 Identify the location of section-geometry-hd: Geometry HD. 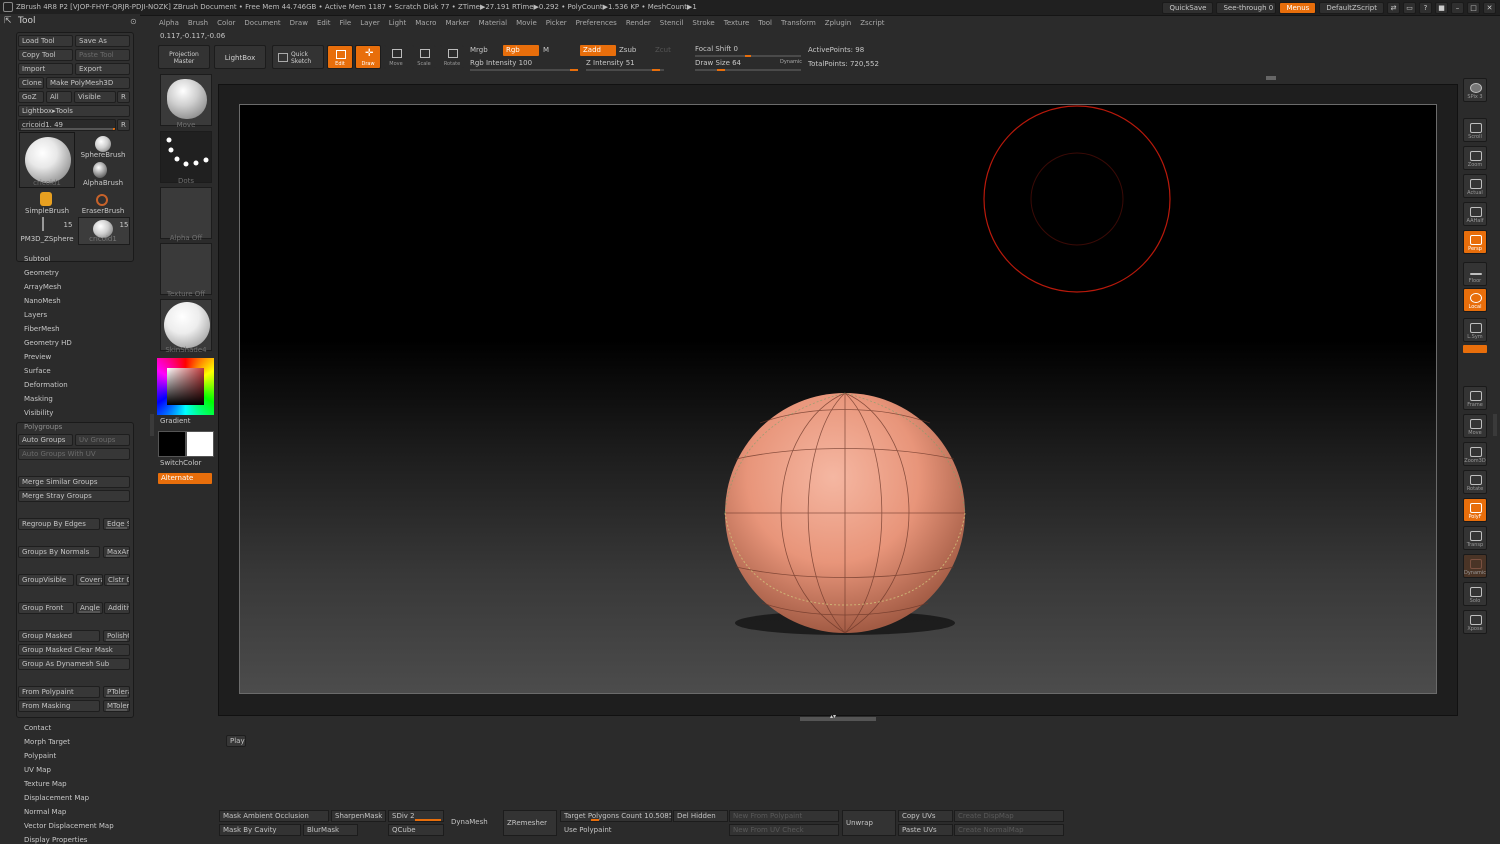
(48, 343).